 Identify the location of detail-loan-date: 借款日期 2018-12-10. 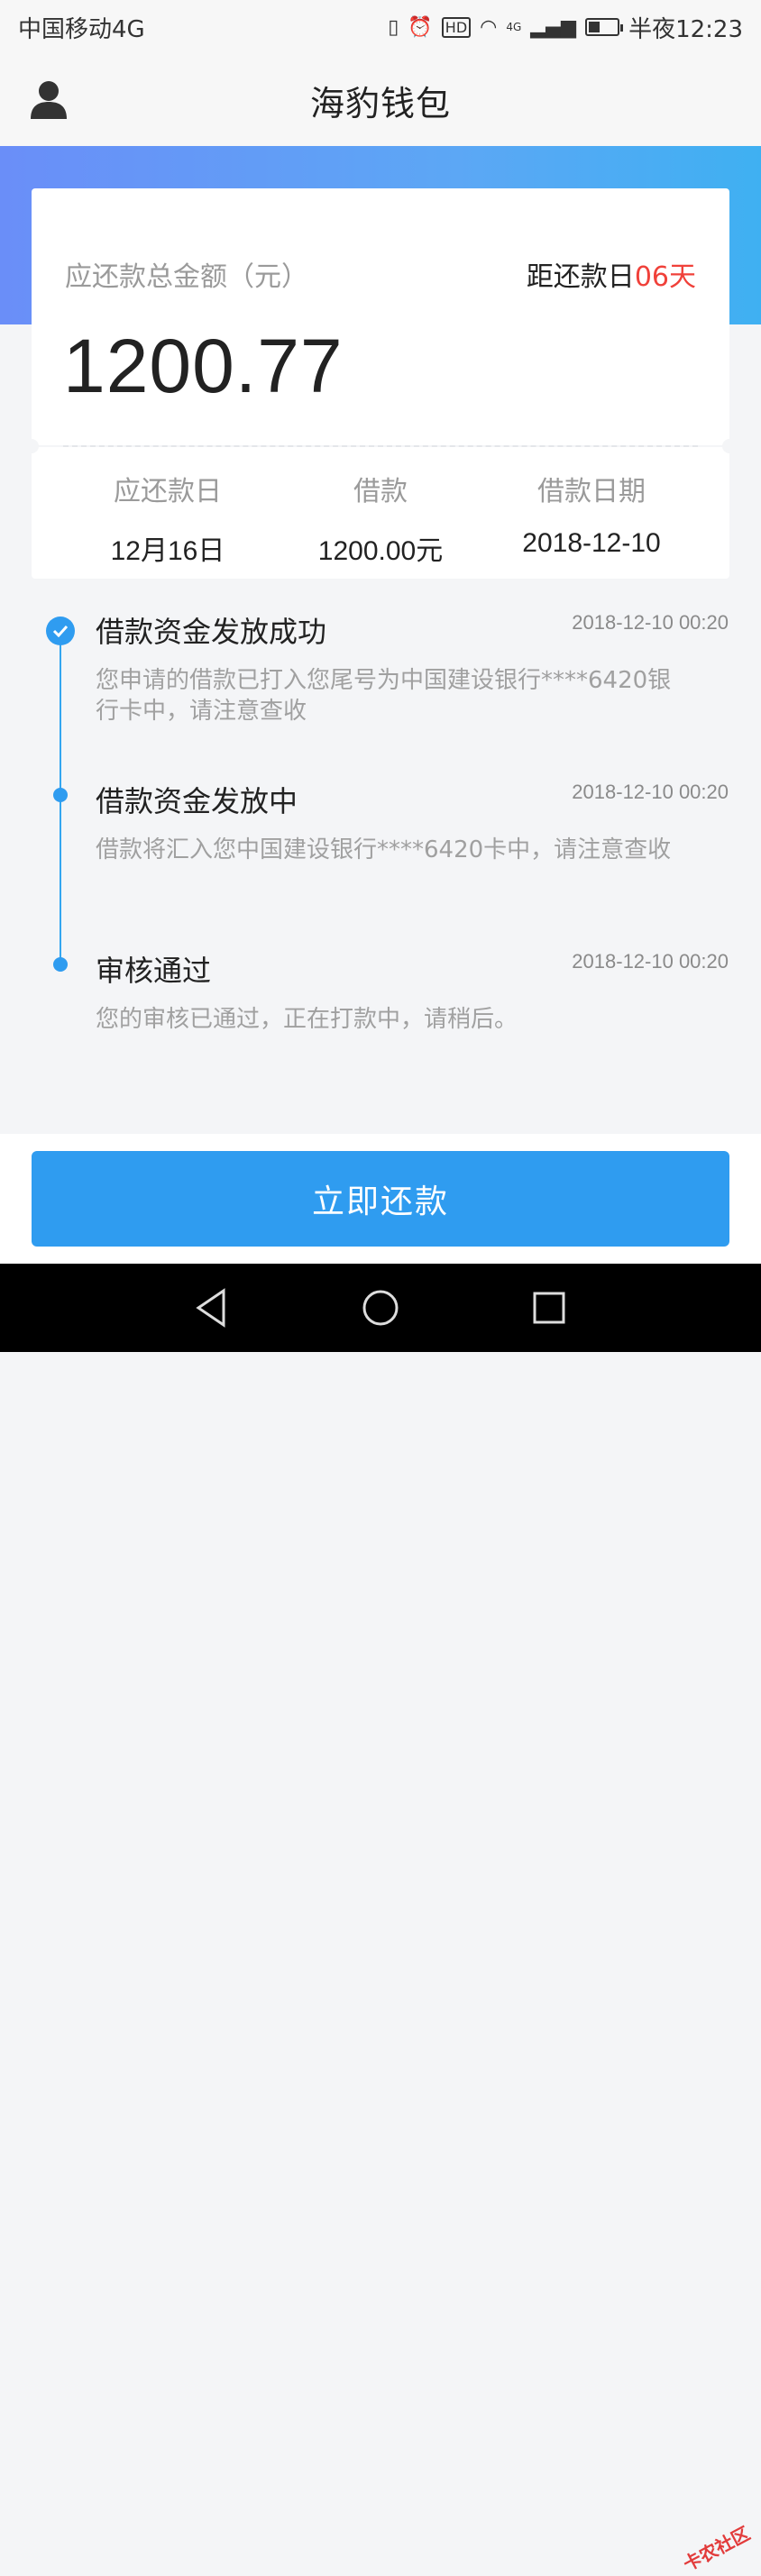
(591, 514).